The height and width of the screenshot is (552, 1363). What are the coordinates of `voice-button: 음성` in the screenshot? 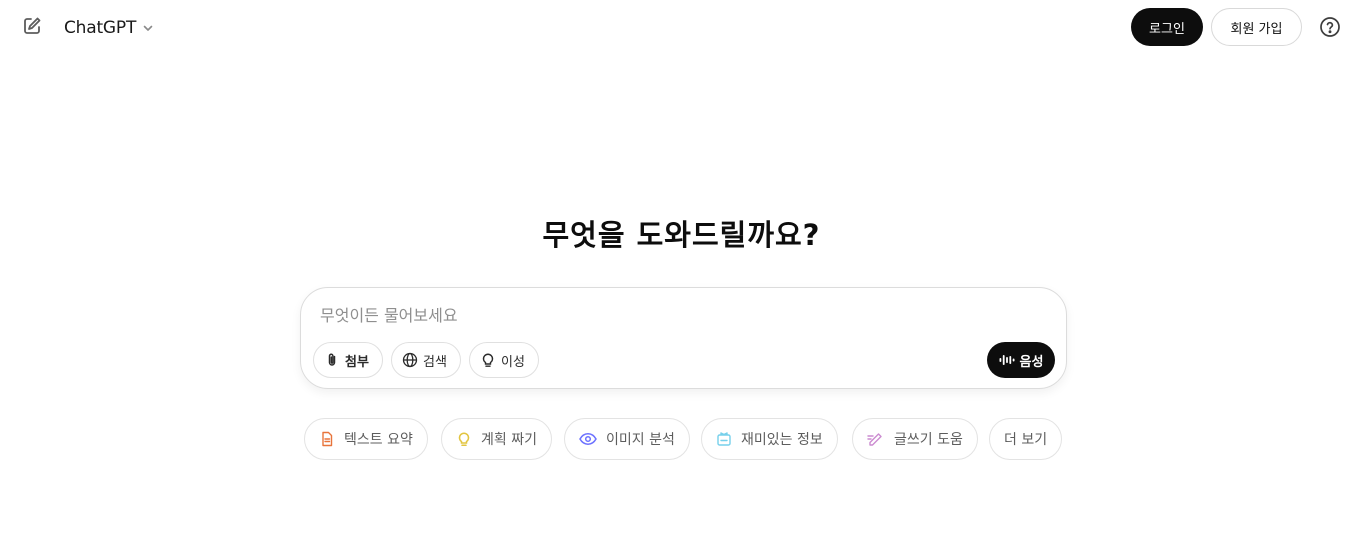 It's located at (1021, 360).